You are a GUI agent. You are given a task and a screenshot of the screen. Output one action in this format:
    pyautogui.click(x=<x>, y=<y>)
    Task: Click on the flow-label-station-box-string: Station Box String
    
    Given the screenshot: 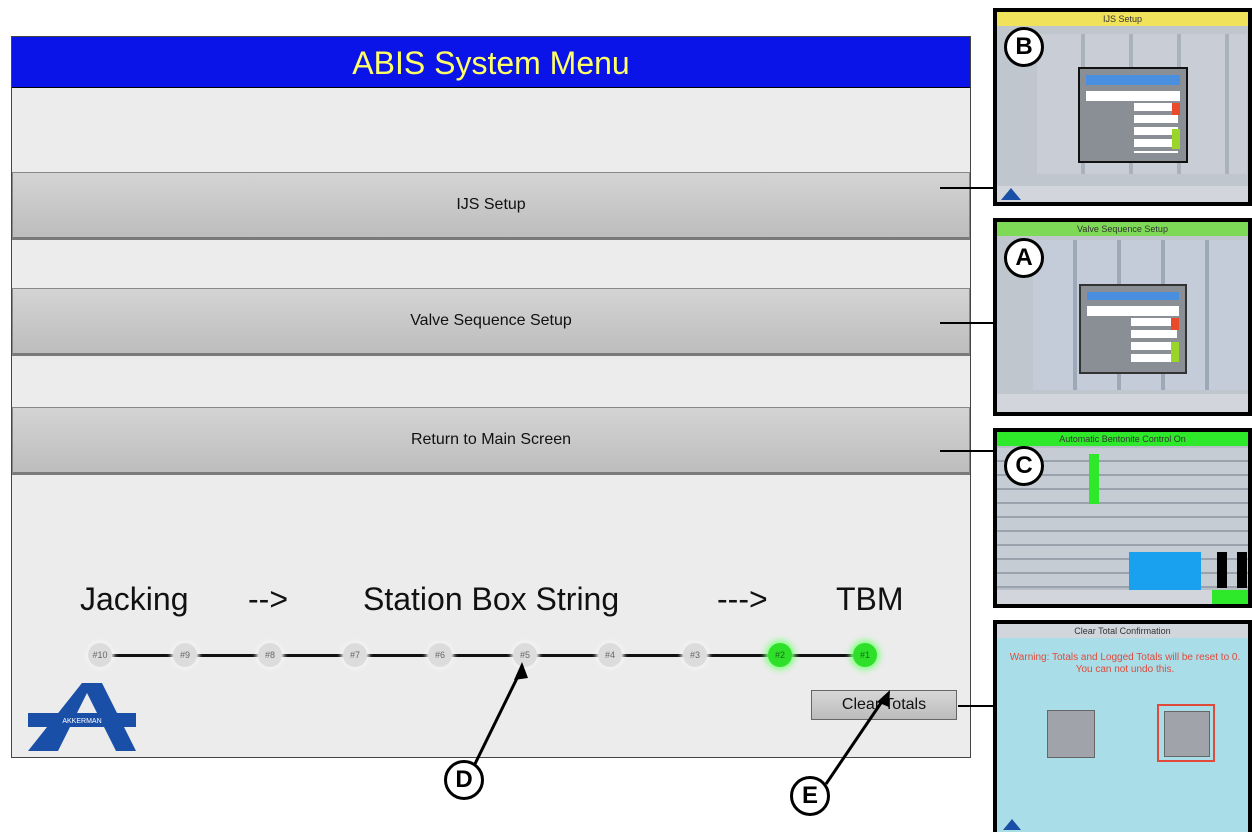 What is the action you would take?
    pyautogui.click(x=491, y=599)
    